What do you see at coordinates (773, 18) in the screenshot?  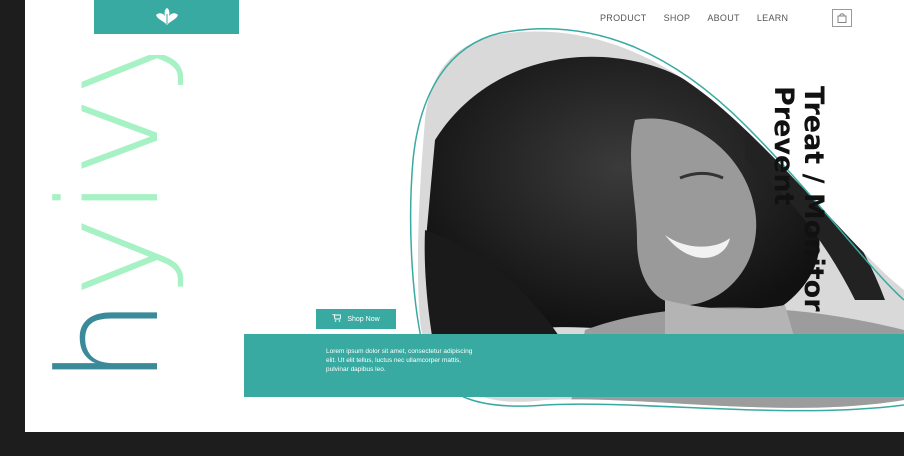 I see `nav-item-learn: LEARN` at bounding box center [773, 18].